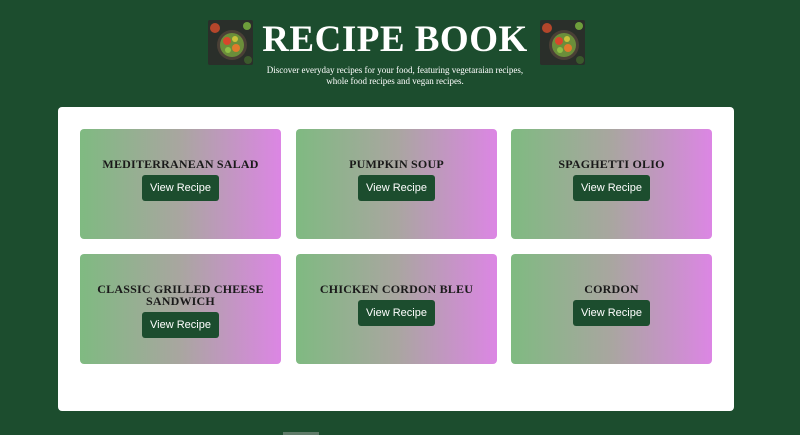 The height and width of the screenshot is (435, 800). I want to click on recipe-card-chicken-cordon-bleu: CHICKEN CORDON BLEU View Recipe, so click(396, 309).